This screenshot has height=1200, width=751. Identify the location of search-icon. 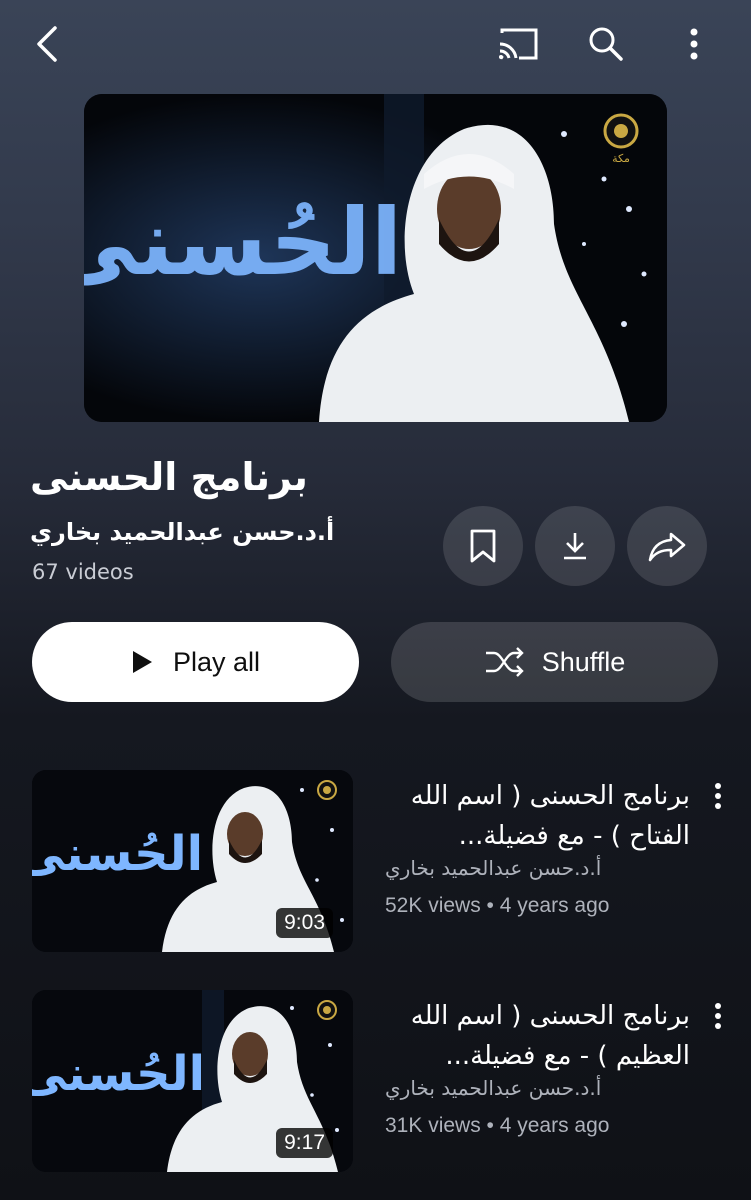
(606, 44).